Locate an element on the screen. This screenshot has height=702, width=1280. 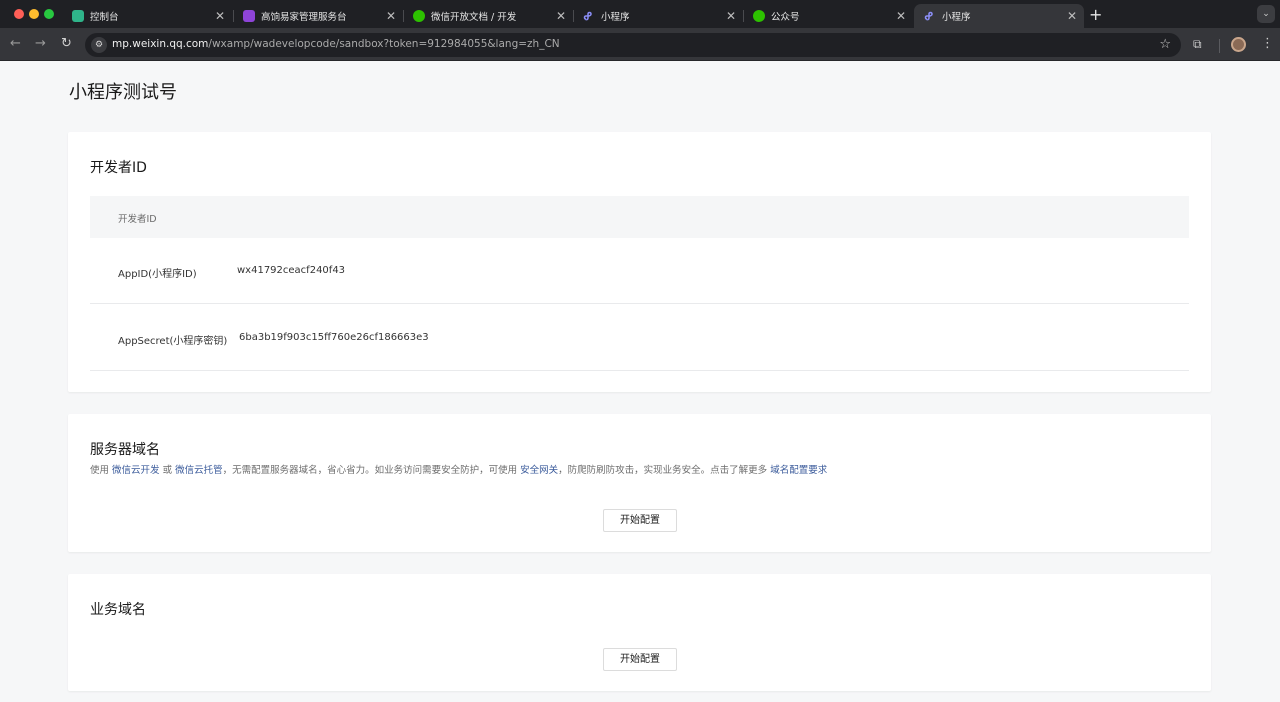
wechat-cloud-hosting-link: 微信云托管 is located at coordinates (199, 470).